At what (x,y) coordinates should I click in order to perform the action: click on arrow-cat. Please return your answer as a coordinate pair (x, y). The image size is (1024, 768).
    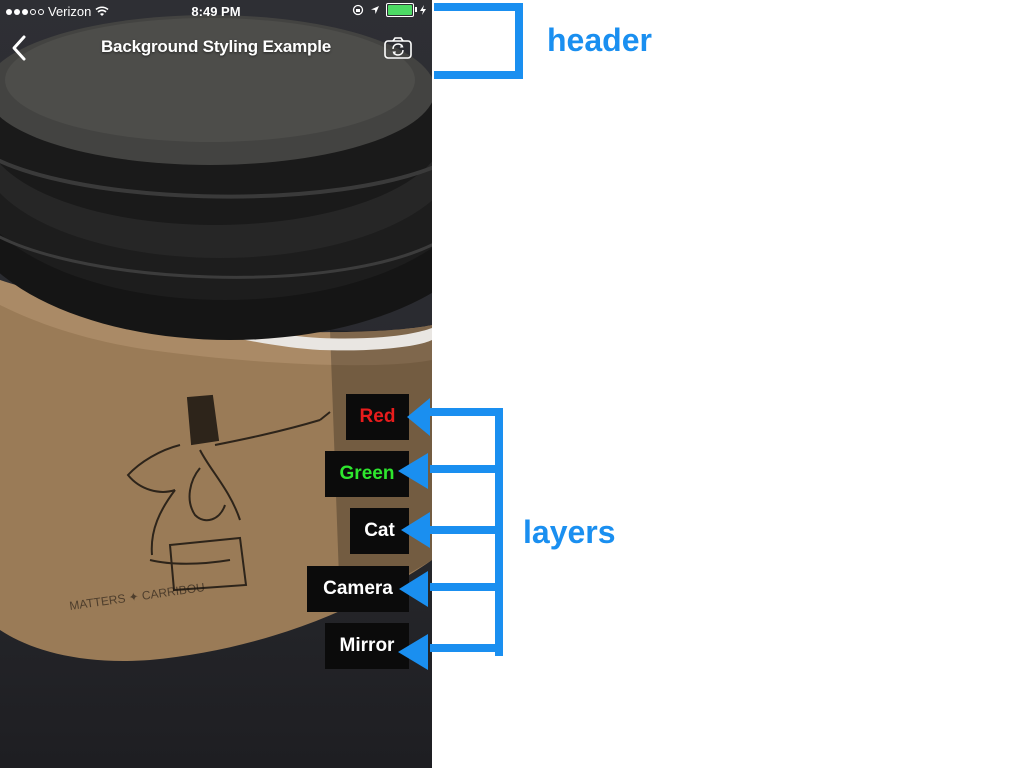
    Looking at the image, I should click on (415, 530).